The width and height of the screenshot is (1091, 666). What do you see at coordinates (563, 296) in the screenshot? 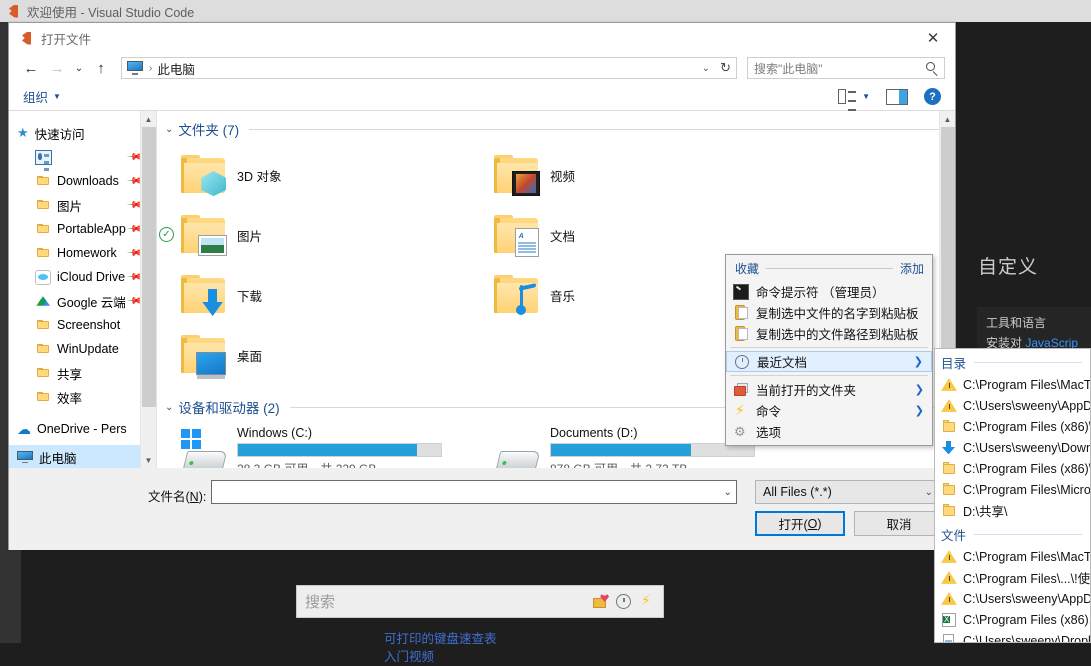
I see `tile-label: 音乐` at bounding box center [563, 296].